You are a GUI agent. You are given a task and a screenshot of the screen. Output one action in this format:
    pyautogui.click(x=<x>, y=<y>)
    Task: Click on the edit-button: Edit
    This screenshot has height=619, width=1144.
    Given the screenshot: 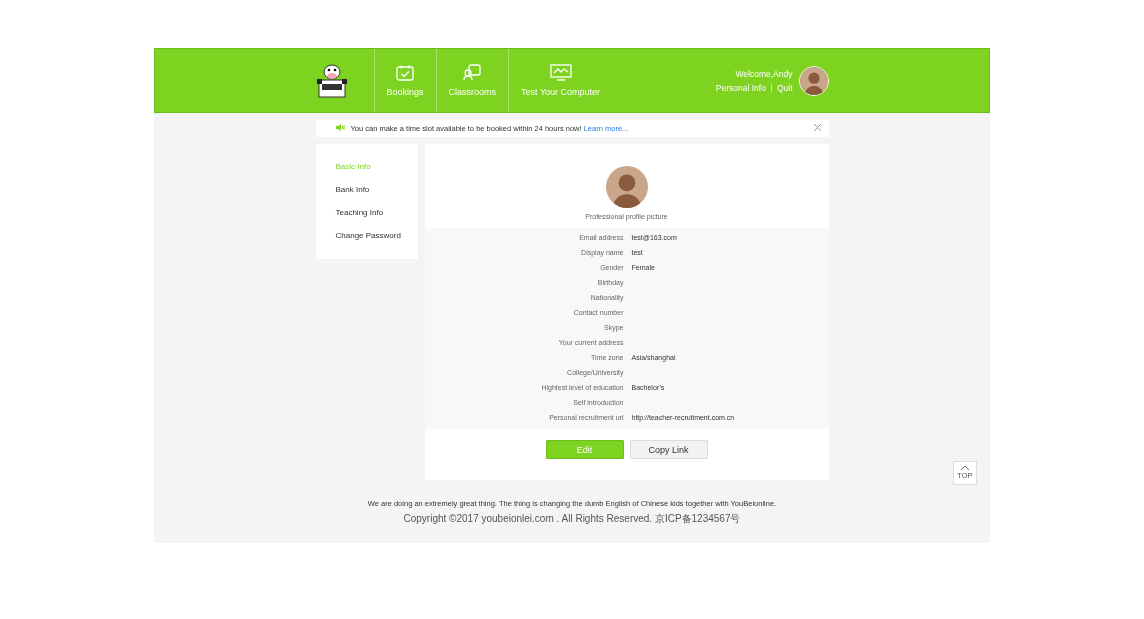 What is the action you would take?
    pyautogui.click(x=584, y=449)
    